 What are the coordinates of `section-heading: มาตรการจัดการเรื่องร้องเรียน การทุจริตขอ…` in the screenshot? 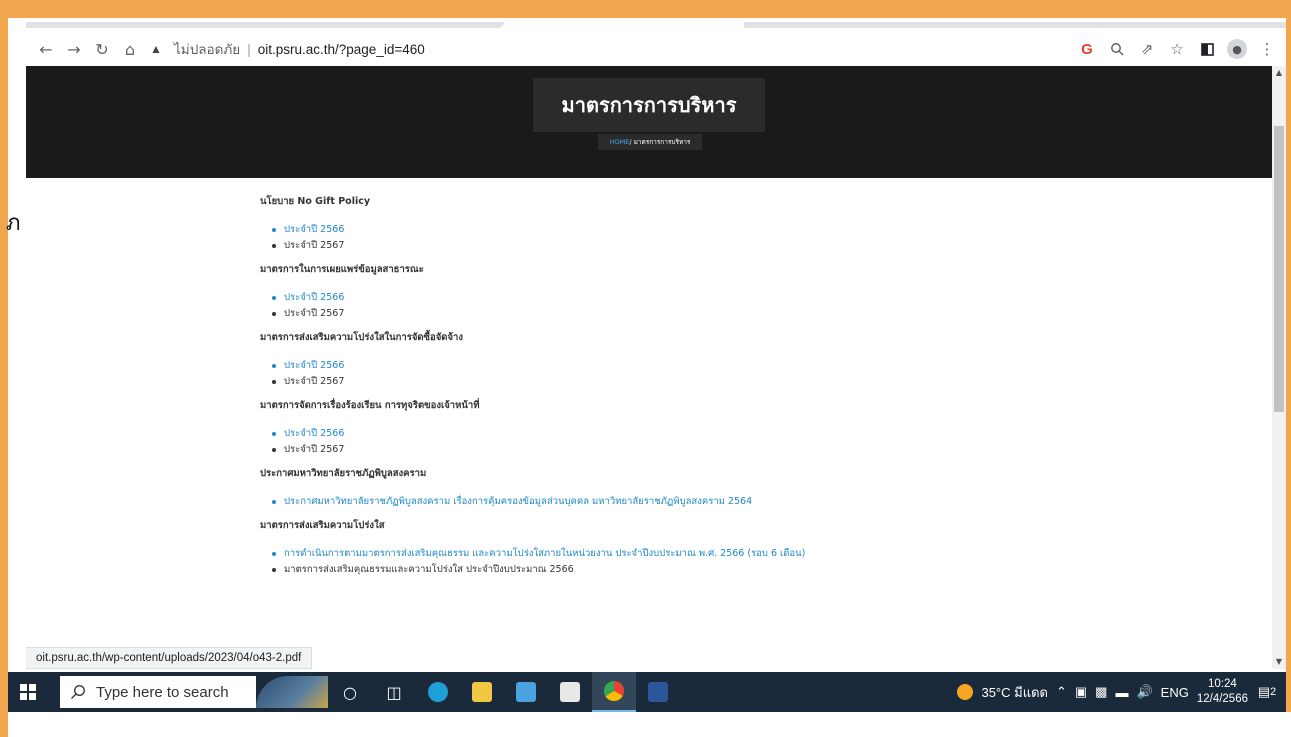 It's located at (370, 405).